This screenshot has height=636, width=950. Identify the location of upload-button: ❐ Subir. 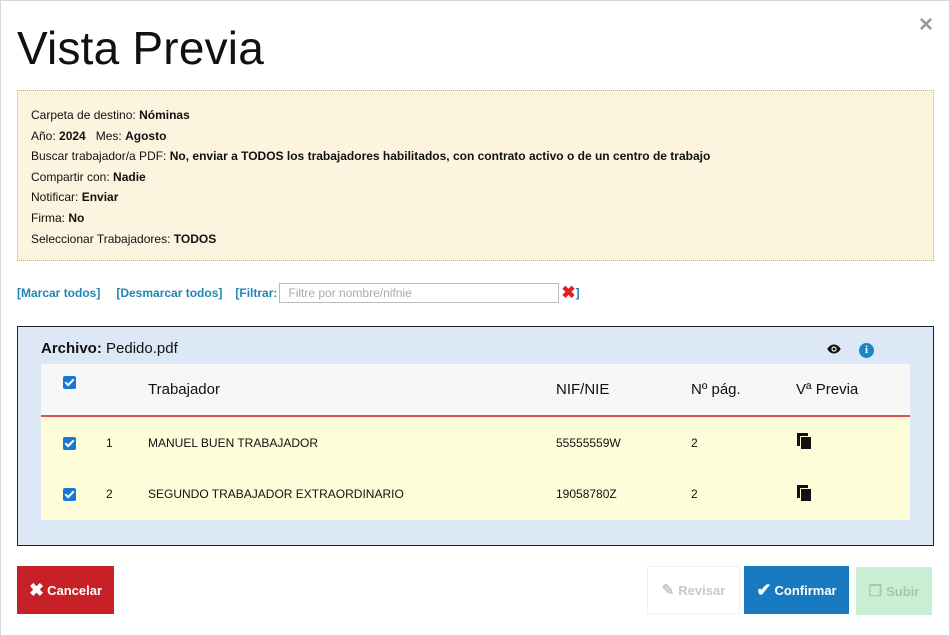
(894, 591).